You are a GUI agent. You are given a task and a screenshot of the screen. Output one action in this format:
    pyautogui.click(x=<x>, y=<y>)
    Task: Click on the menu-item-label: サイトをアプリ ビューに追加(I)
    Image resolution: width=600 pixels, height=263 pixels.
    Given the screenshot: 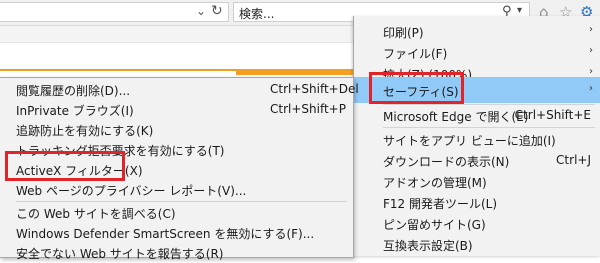 What is the action you would take?
    pyautogui.click(x=469, y=141)
    